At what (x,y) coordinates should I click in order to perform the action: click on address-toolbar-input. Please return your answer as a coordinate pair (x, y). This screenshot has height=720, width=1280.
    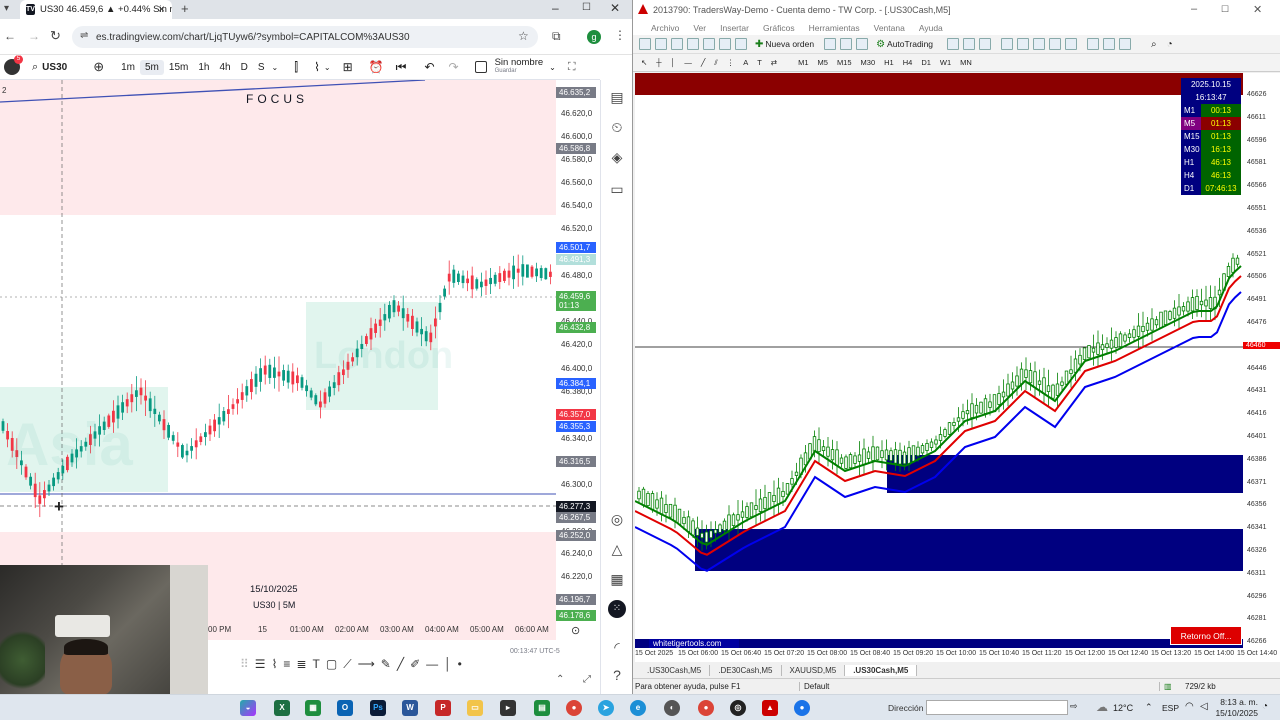
    Looking at the image, I should click on (997, 707).